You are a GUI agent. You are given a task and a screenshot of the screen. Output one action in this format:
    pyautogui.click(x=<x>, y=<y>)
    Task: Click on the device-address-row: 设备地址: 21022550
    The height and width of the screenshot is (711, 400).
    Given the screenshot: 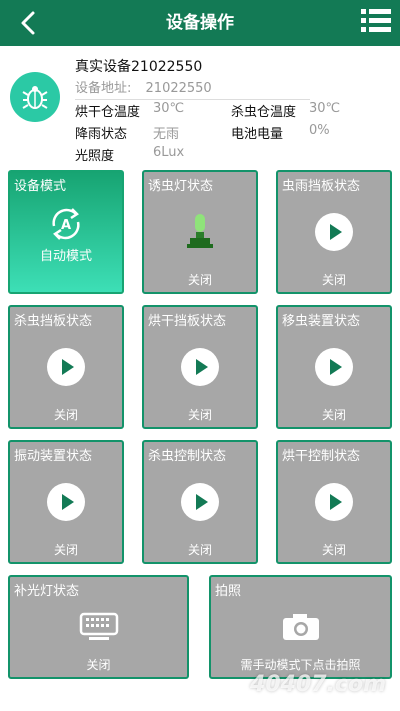 What is the action you would take?
    pyautogui.click(x=192, y=88)
    